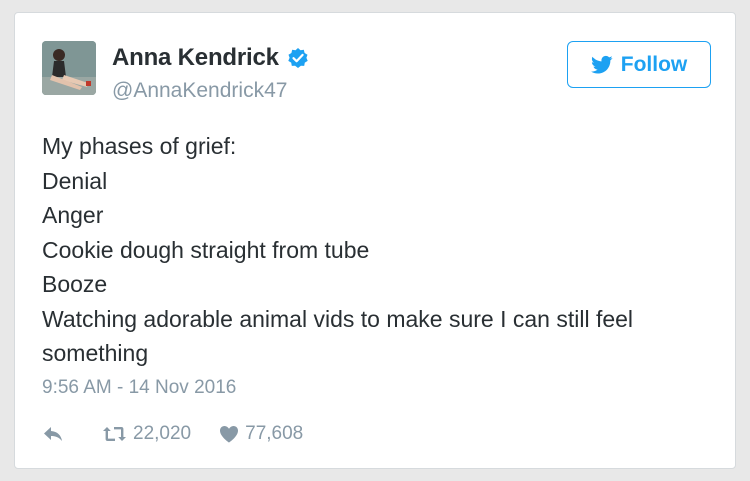 The height and width of the screenshot is (481, 750). I want to click on tweet-line: Booze, so click(75, 284).